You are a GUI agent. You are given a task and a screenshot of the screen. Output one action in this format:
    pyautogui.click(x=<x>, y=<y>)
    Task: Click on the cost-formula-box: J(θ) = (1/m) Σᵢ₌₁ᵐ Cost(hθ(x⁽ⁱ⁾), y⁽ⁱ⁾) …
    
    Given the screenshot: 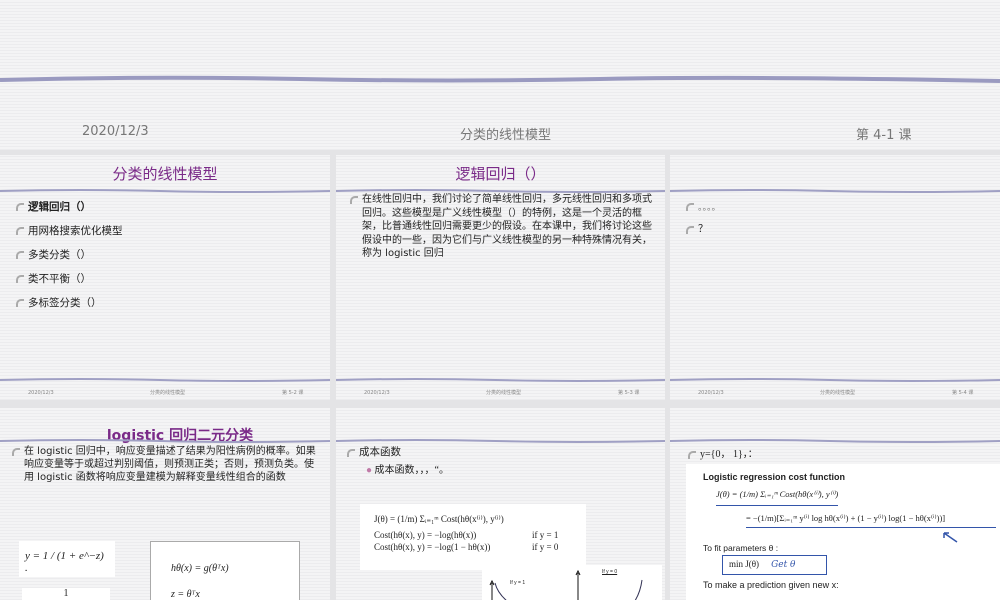 What is the action you would take?
    pyautogui.click(x=473, y=537)
    